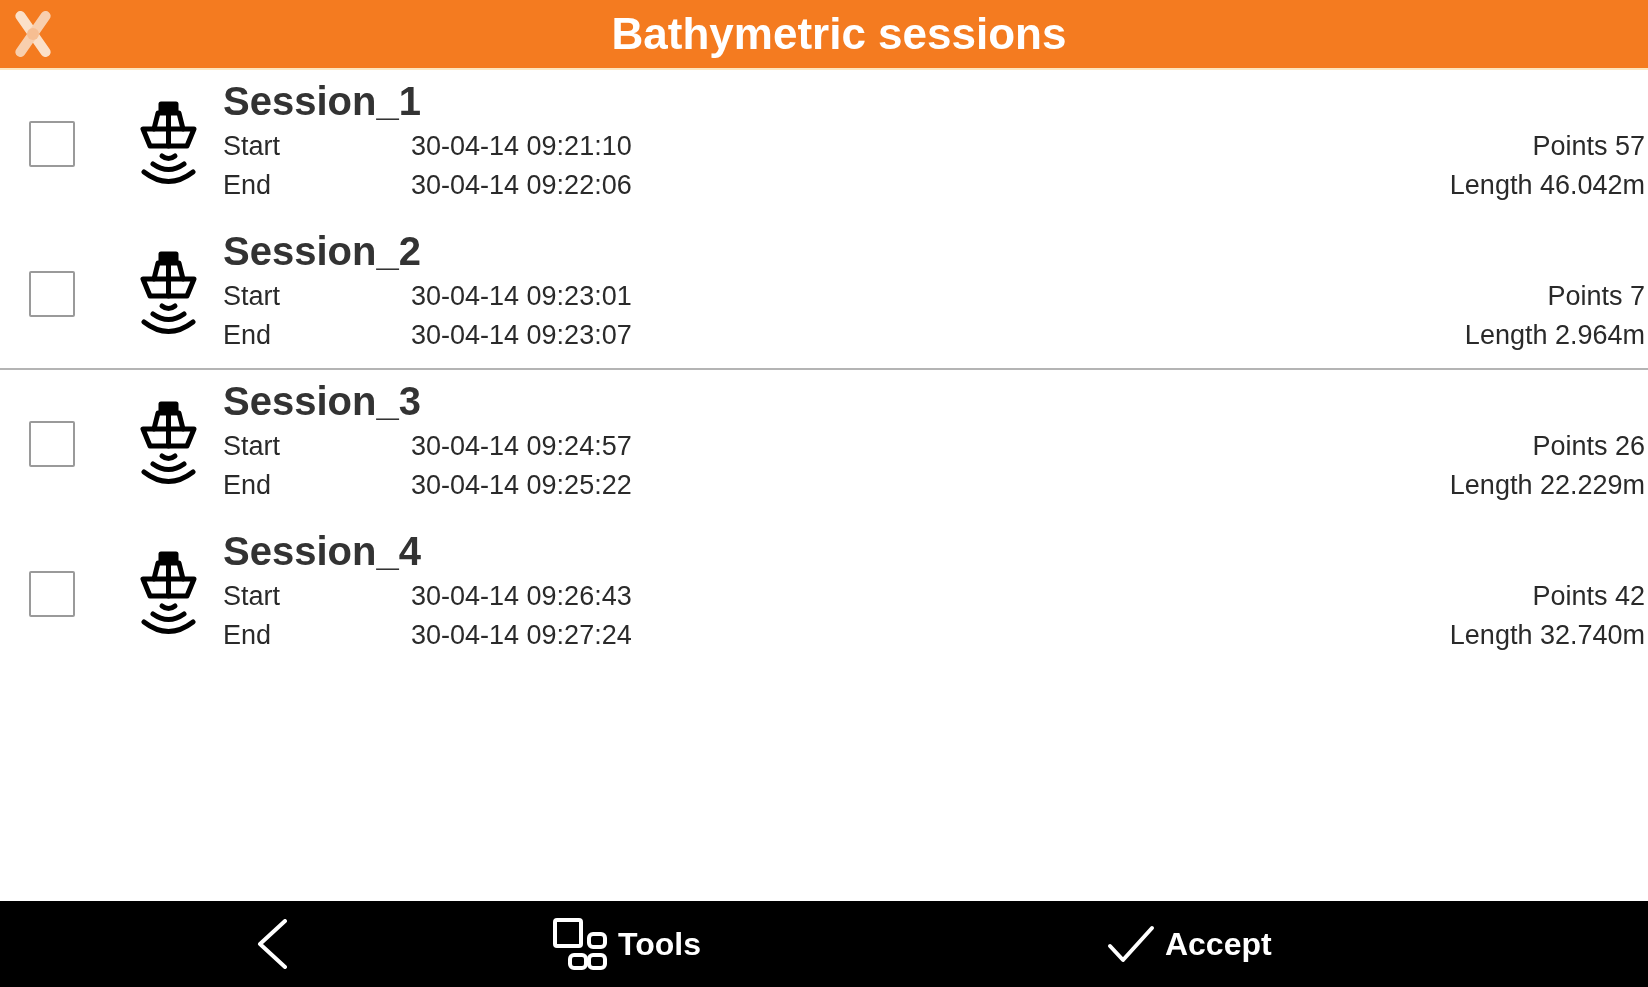  I want to click on session-title: Session_3, so click(322, 401).